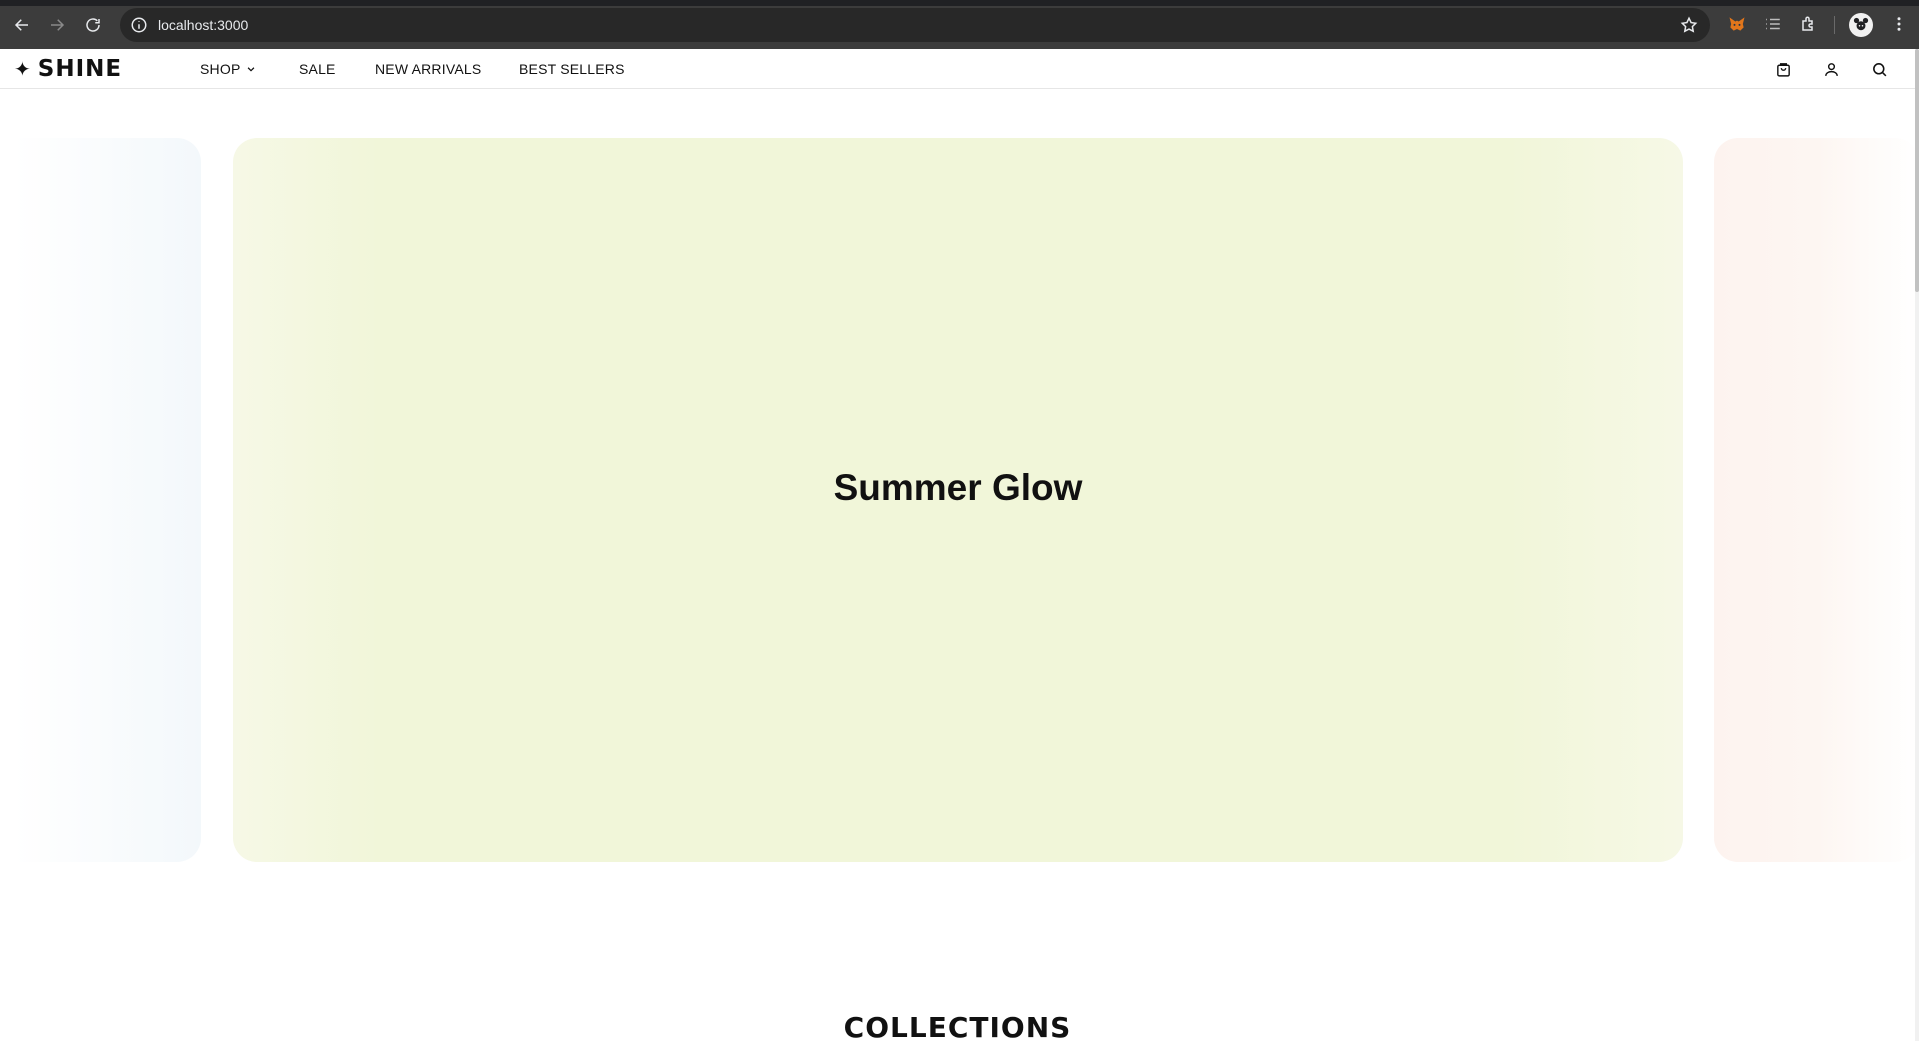  What do you see at coordinates (1773, 24) in the screenshot?
I see `reading-list-icon` at bounding box center [1773, 24].